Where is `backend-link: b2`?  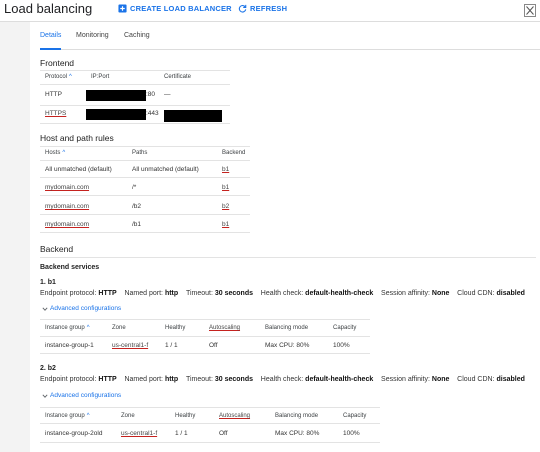 backend-link: b2 is located at coordinates (225, 206).